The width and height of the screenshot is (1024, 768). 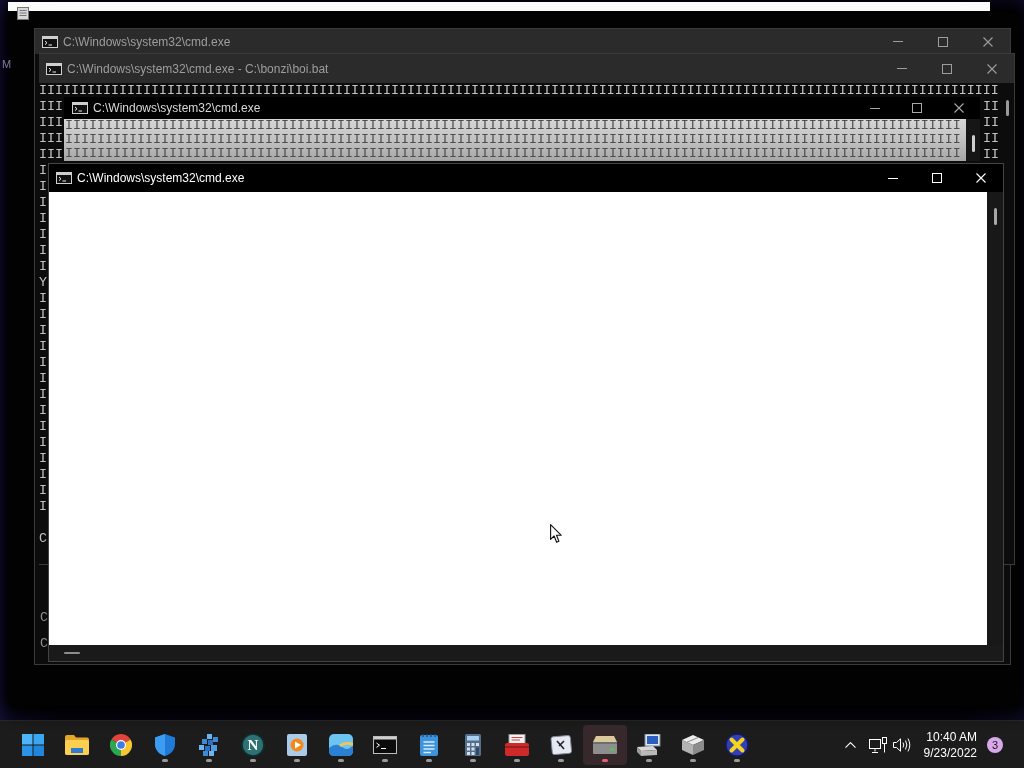 What do you see at coordinates (165, 744) in the screenshot?
I see `shield-icon` at bounding box center [165, 744].